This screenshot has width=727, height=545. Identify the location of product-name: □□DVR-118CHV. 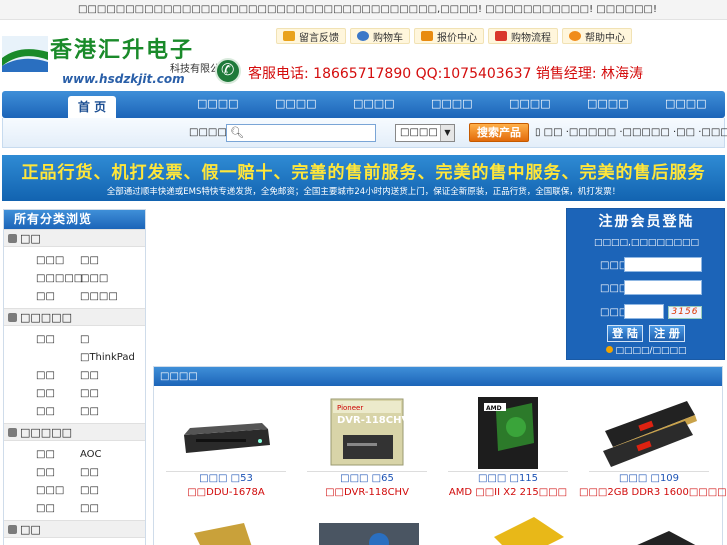
(367, 492).